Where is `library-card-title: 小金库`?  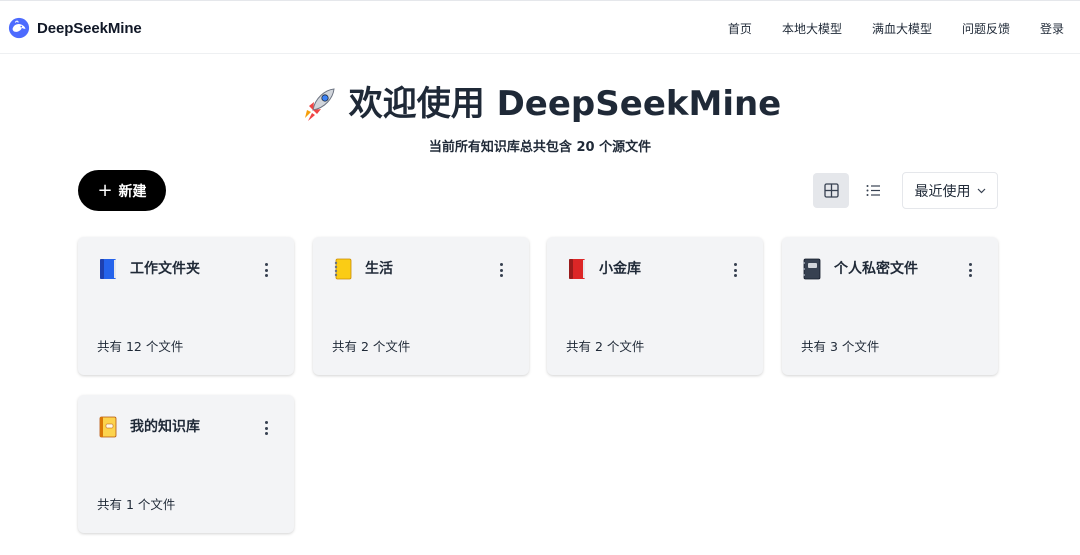 library-card-title: 小金库 is located at coordinates (620, 269).